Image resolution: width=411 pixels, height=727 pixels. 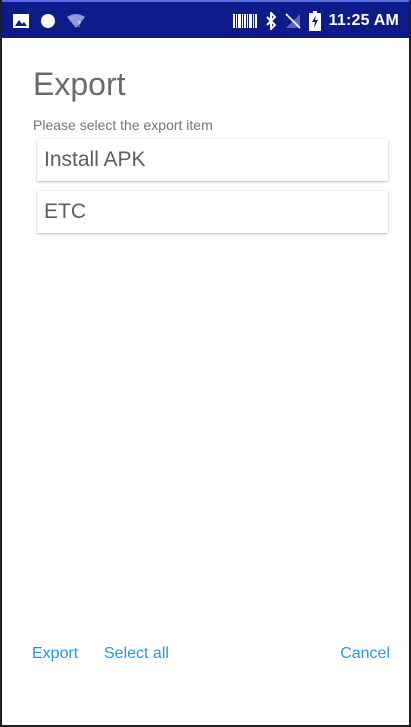 I want to click on export-button: Export, so click(x=55, y=654).